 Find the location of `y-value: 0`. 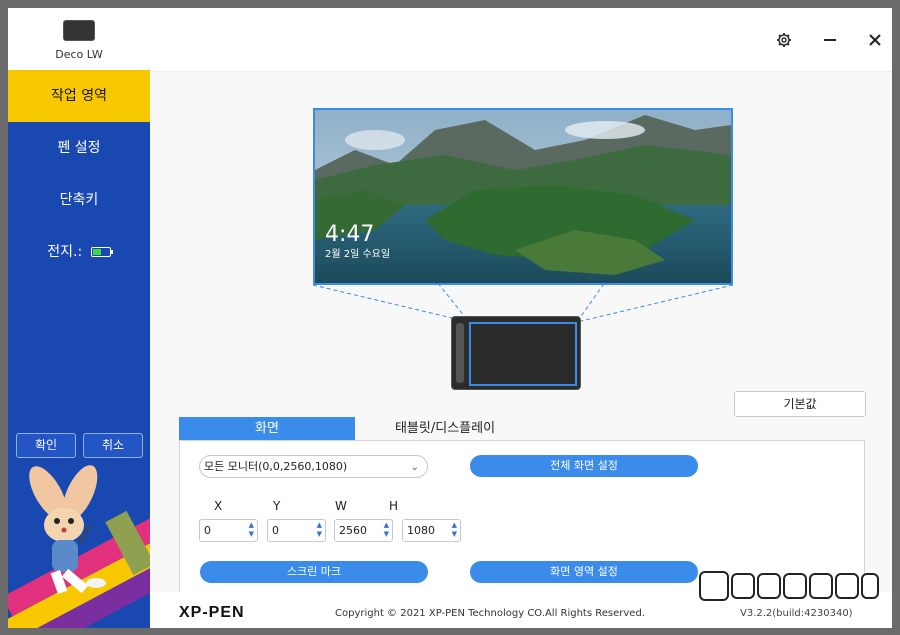

y-value: 0 is located at coordinates (275, 530).